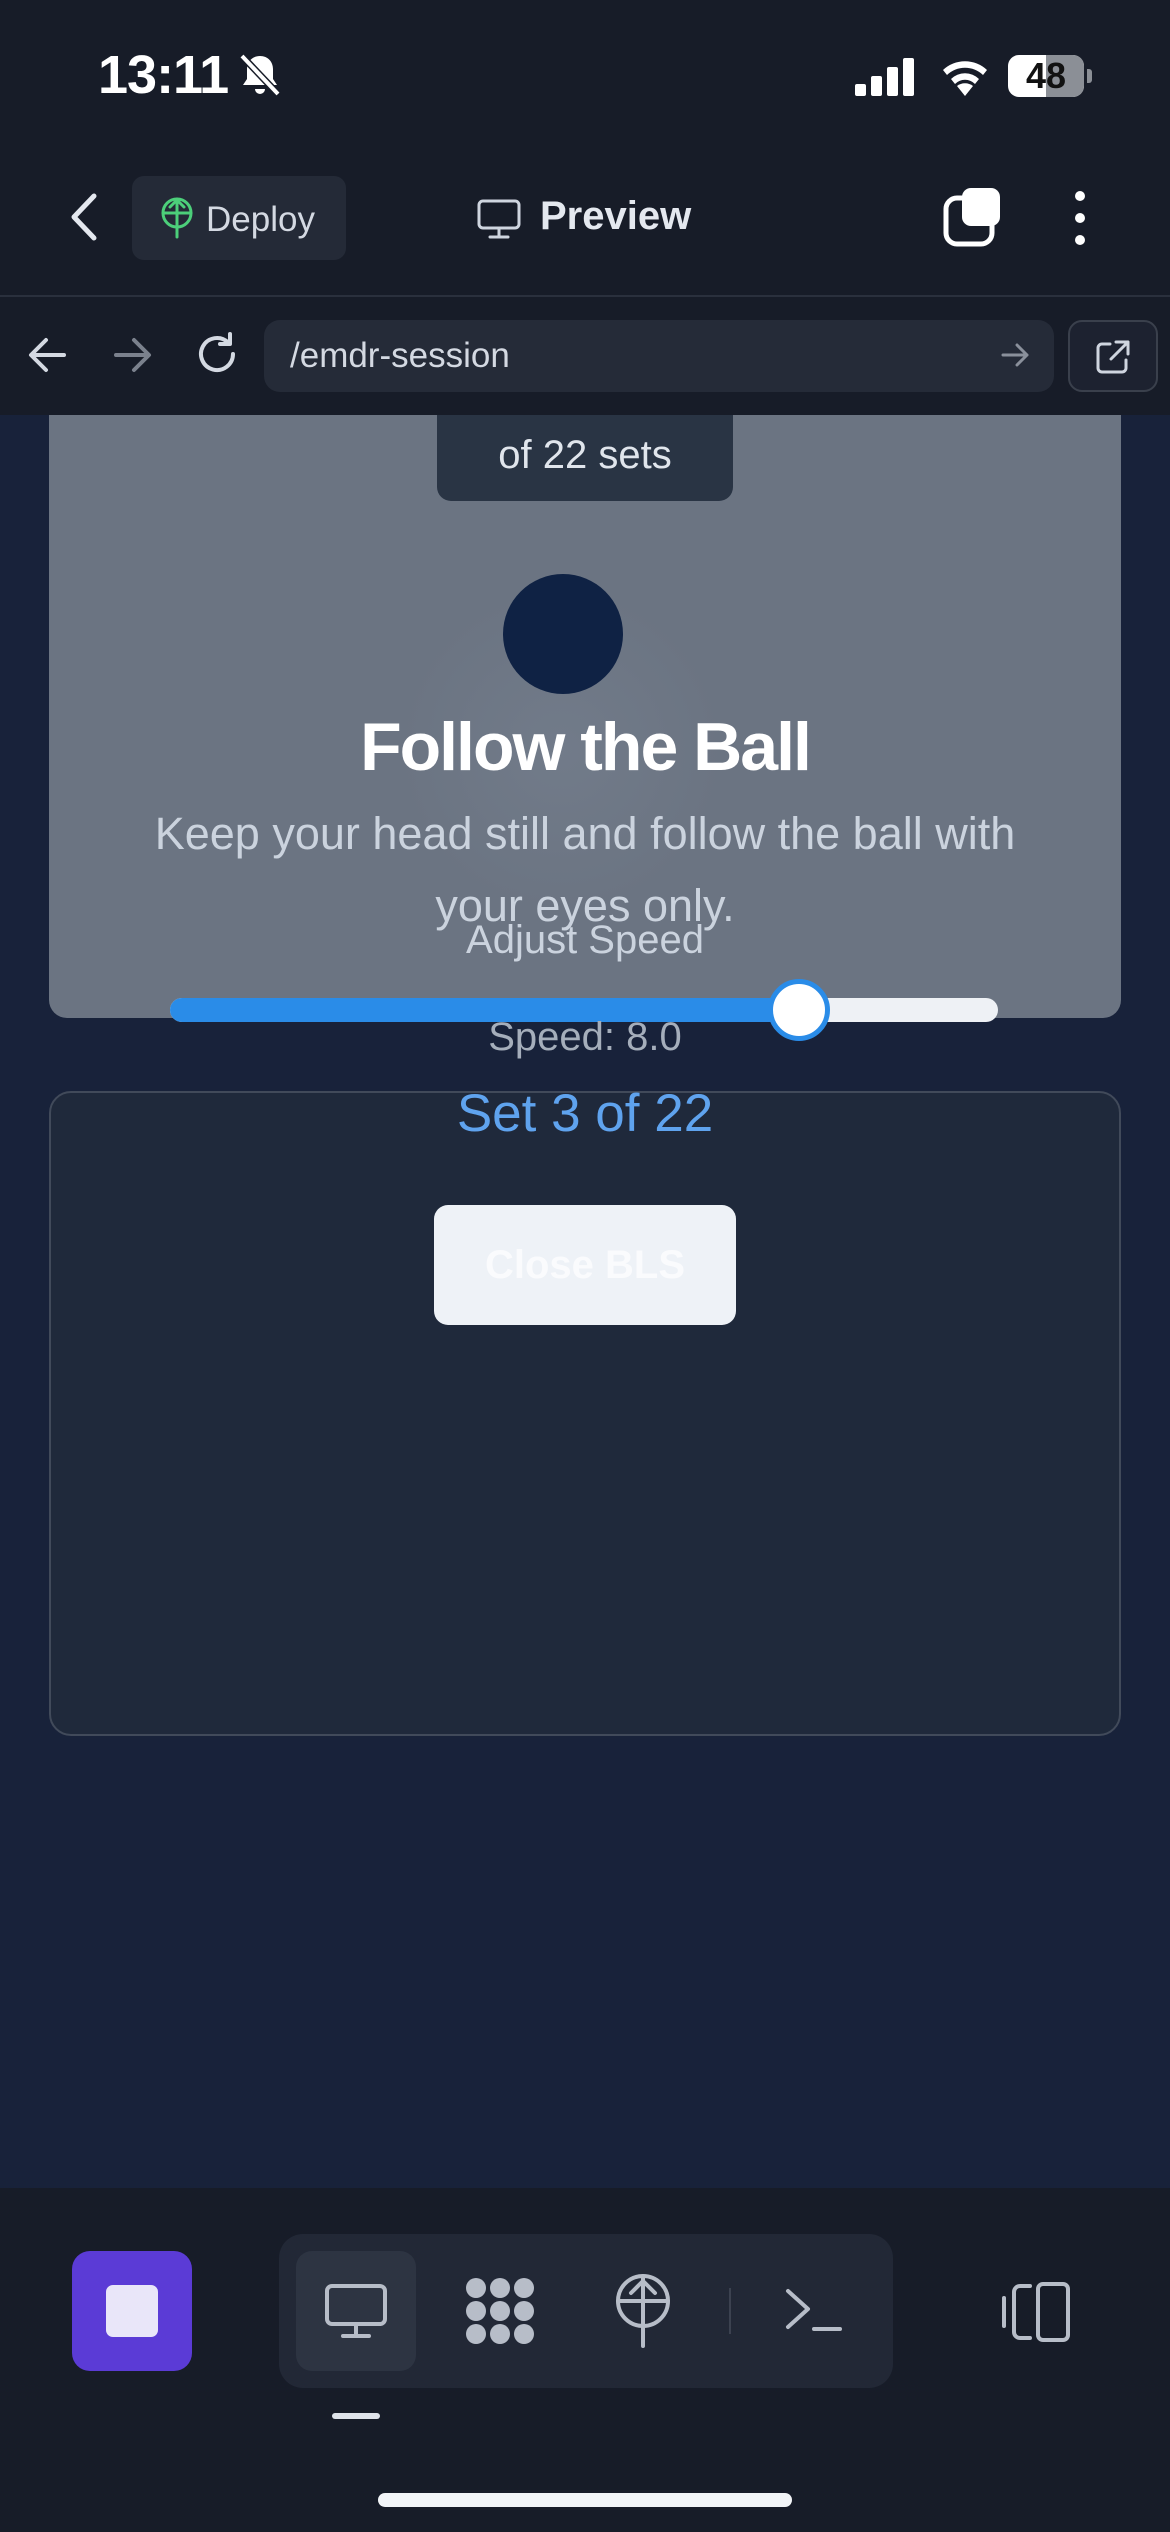  I want to click on battery-tip, so click(1089, 76).